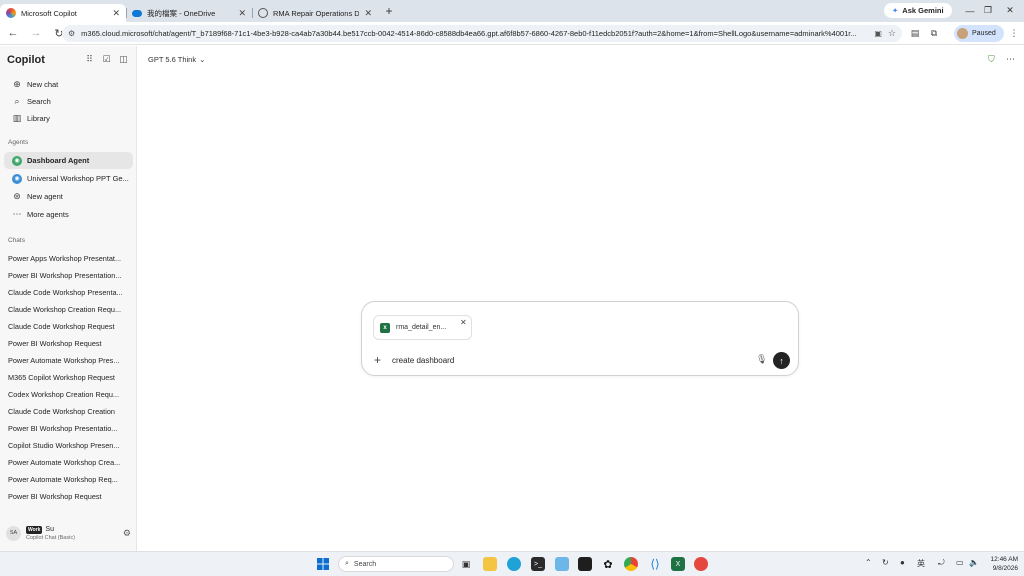  I want to click on file-explorer-icon, so click(490, 564).